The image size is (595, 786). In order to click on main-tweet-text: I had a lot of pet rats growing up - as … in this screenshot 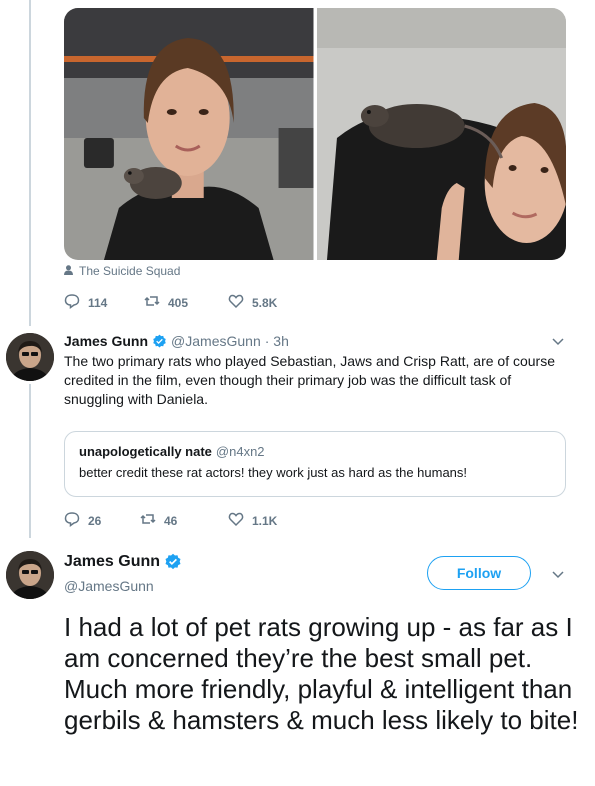, I will do `click(321, 673)`.